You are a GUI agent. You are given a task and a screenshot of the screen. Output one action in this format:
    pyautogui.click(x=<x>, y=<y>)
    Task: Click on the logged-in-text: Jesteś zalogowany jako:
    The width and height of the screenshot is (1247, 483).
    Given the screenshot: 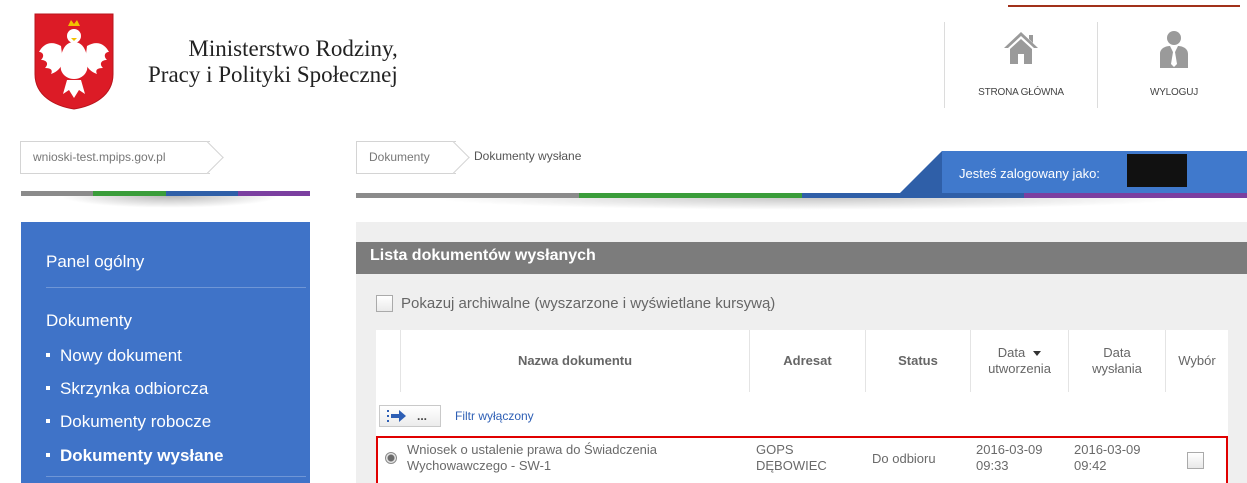 What is the action you would take?
    pyautogui.click(x=1029, y=173)
    